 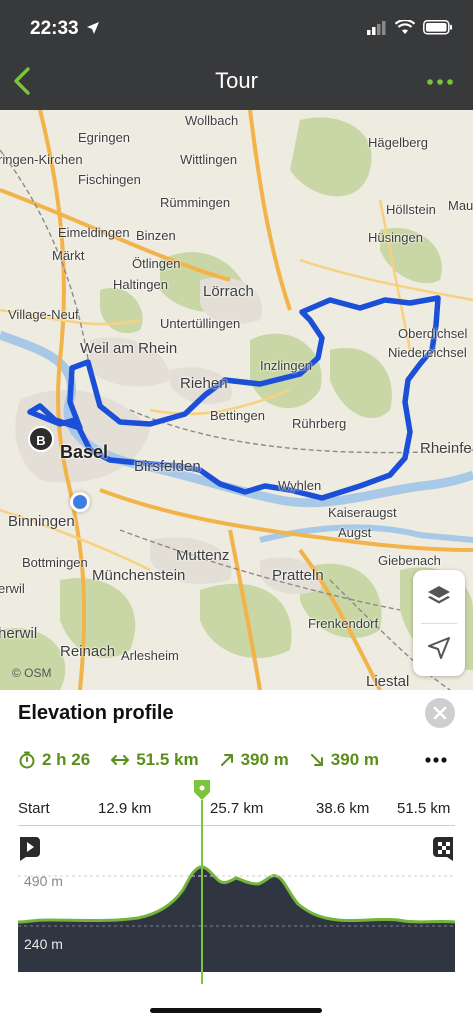 What do you see at coordinates (19, 633) in the screenshot?
I see `place-label: herwil` at bounding box center [19, 633].